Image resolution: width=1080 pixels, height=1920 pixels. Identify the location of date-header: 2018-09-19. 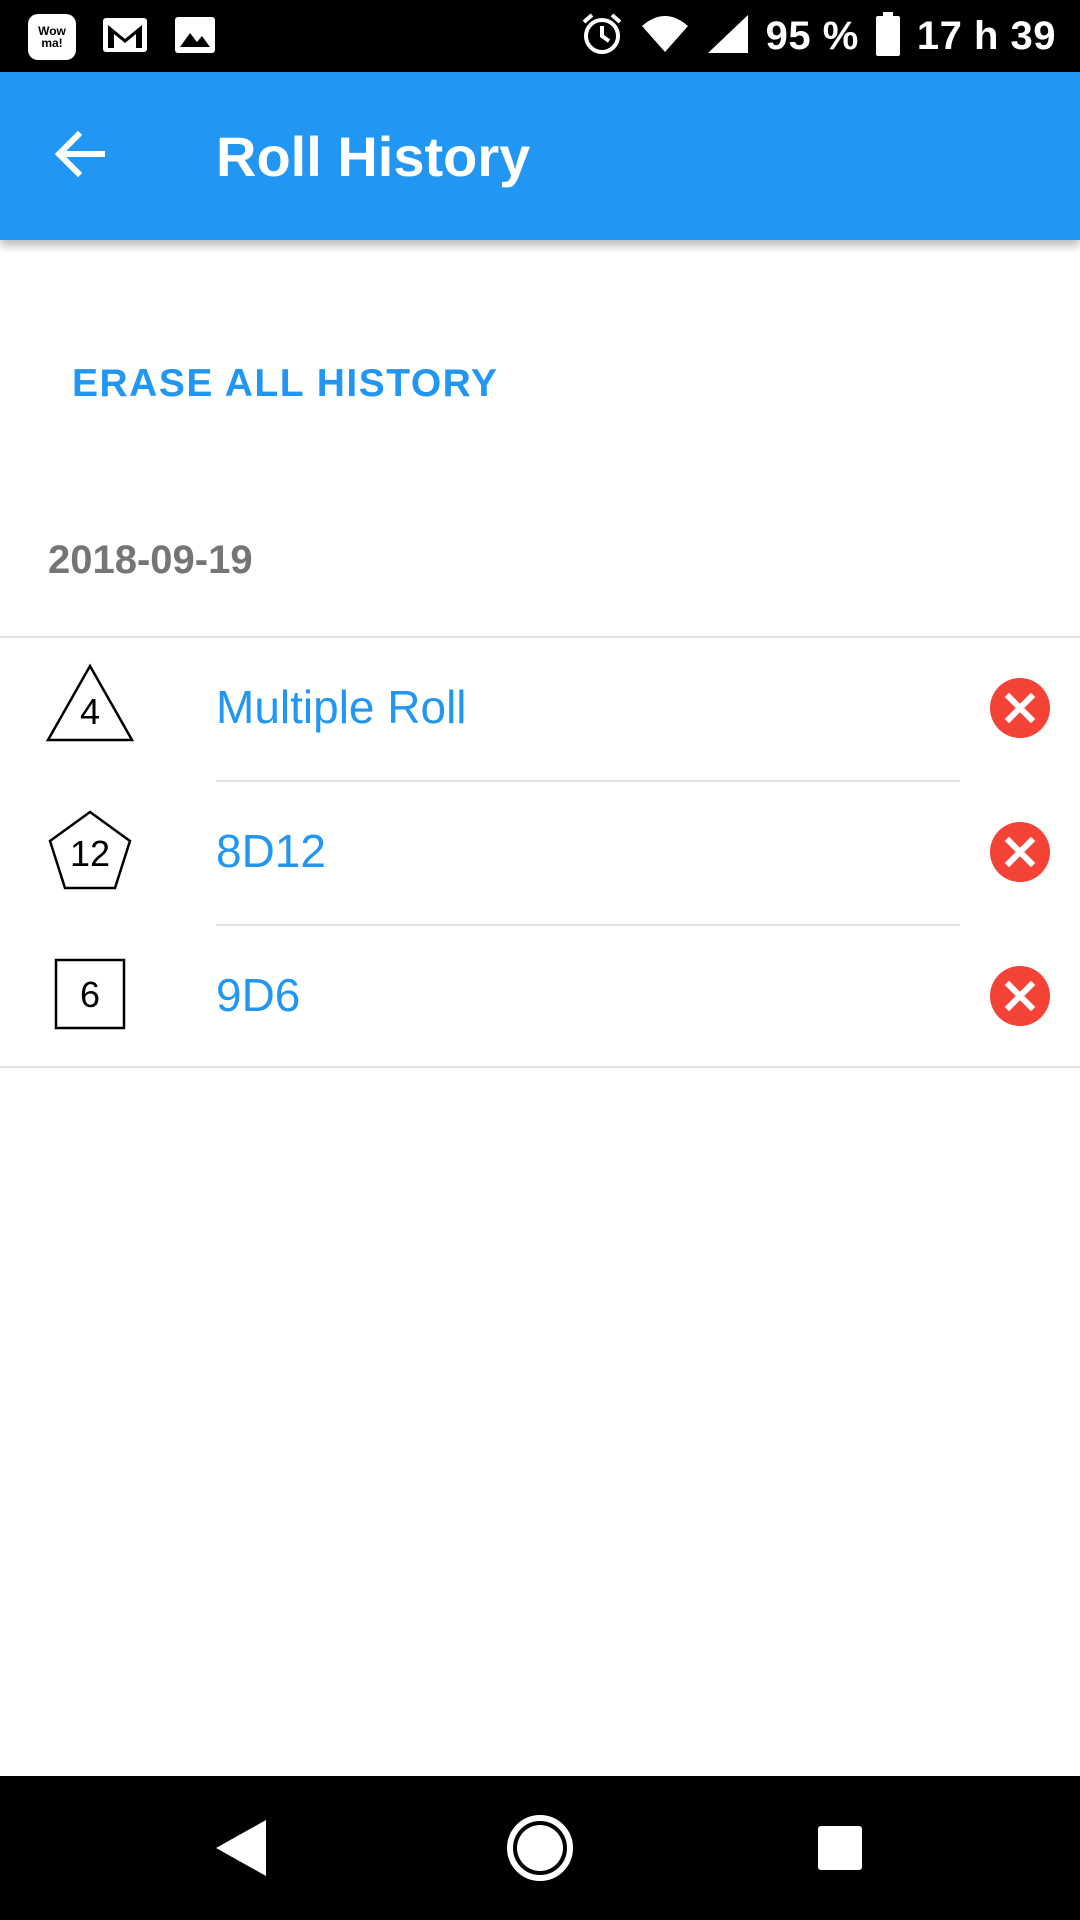
(150, 560).